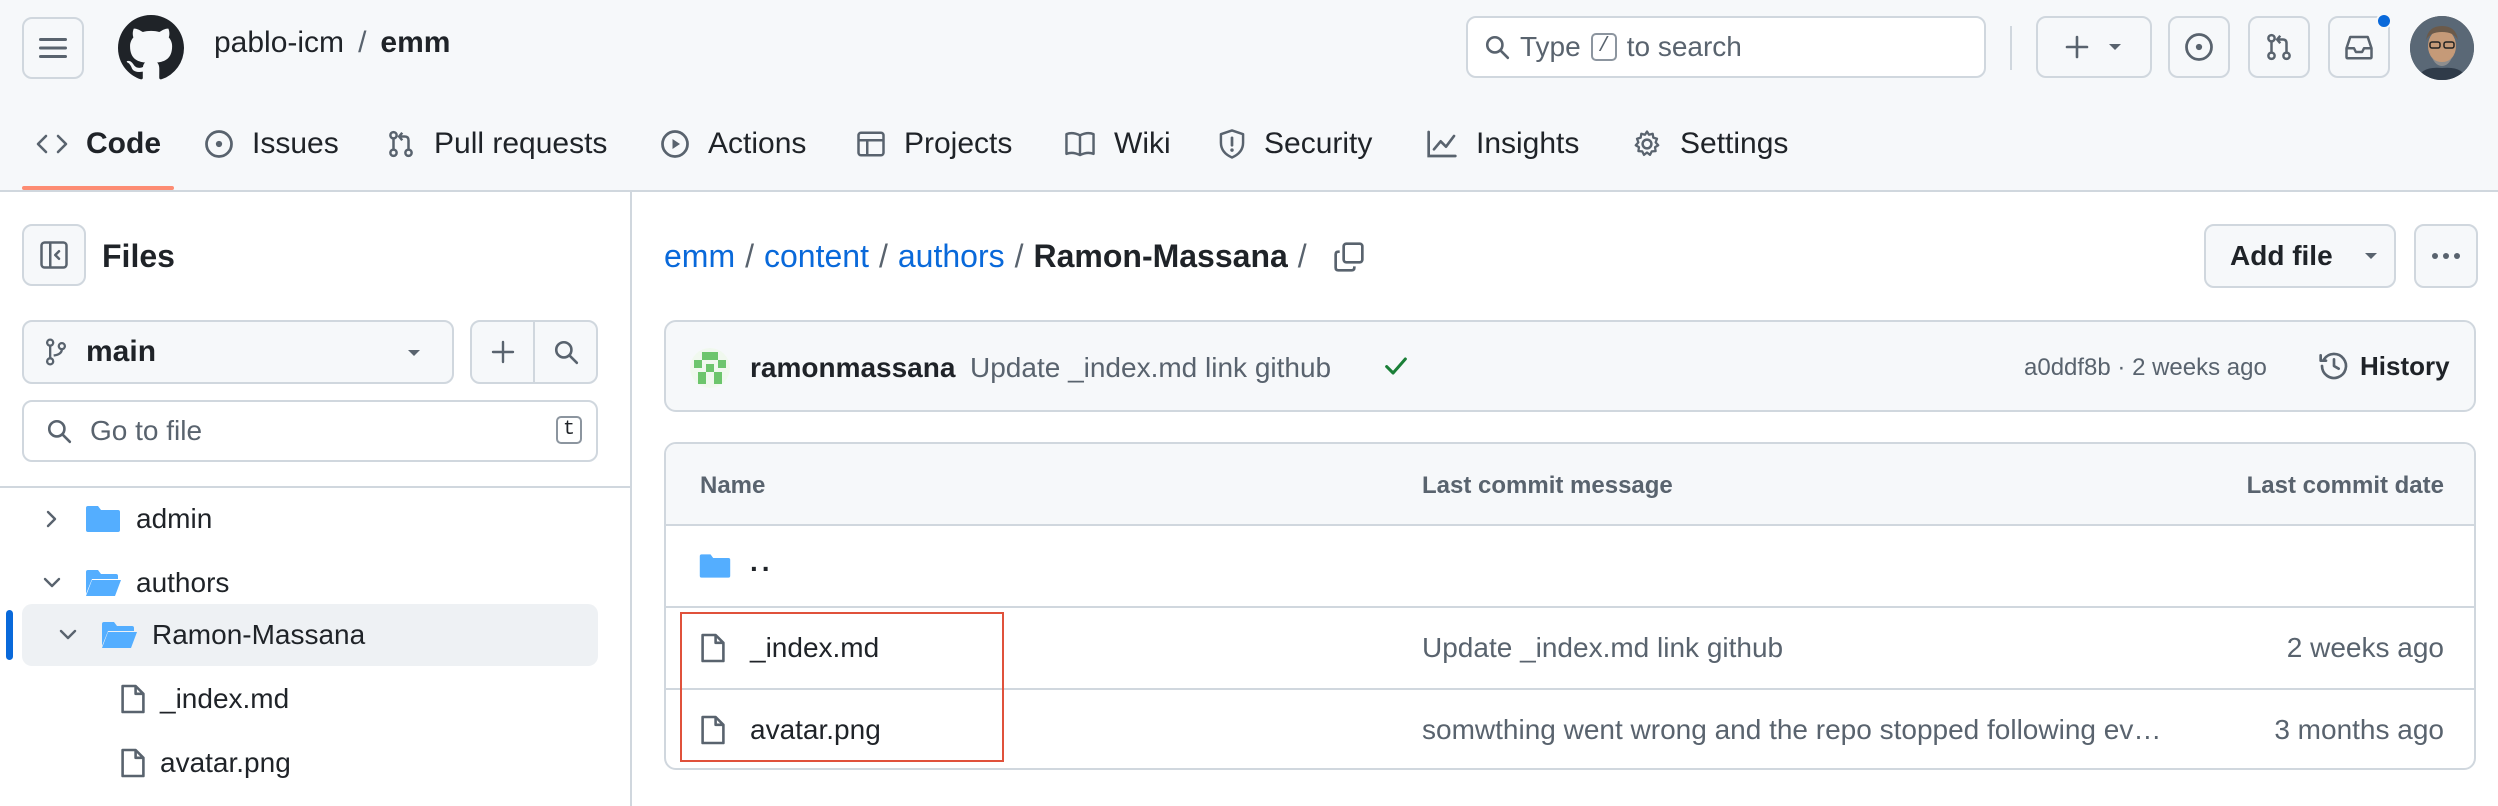  I want to click on commit-author: ramonmassana, so click(852, 368).